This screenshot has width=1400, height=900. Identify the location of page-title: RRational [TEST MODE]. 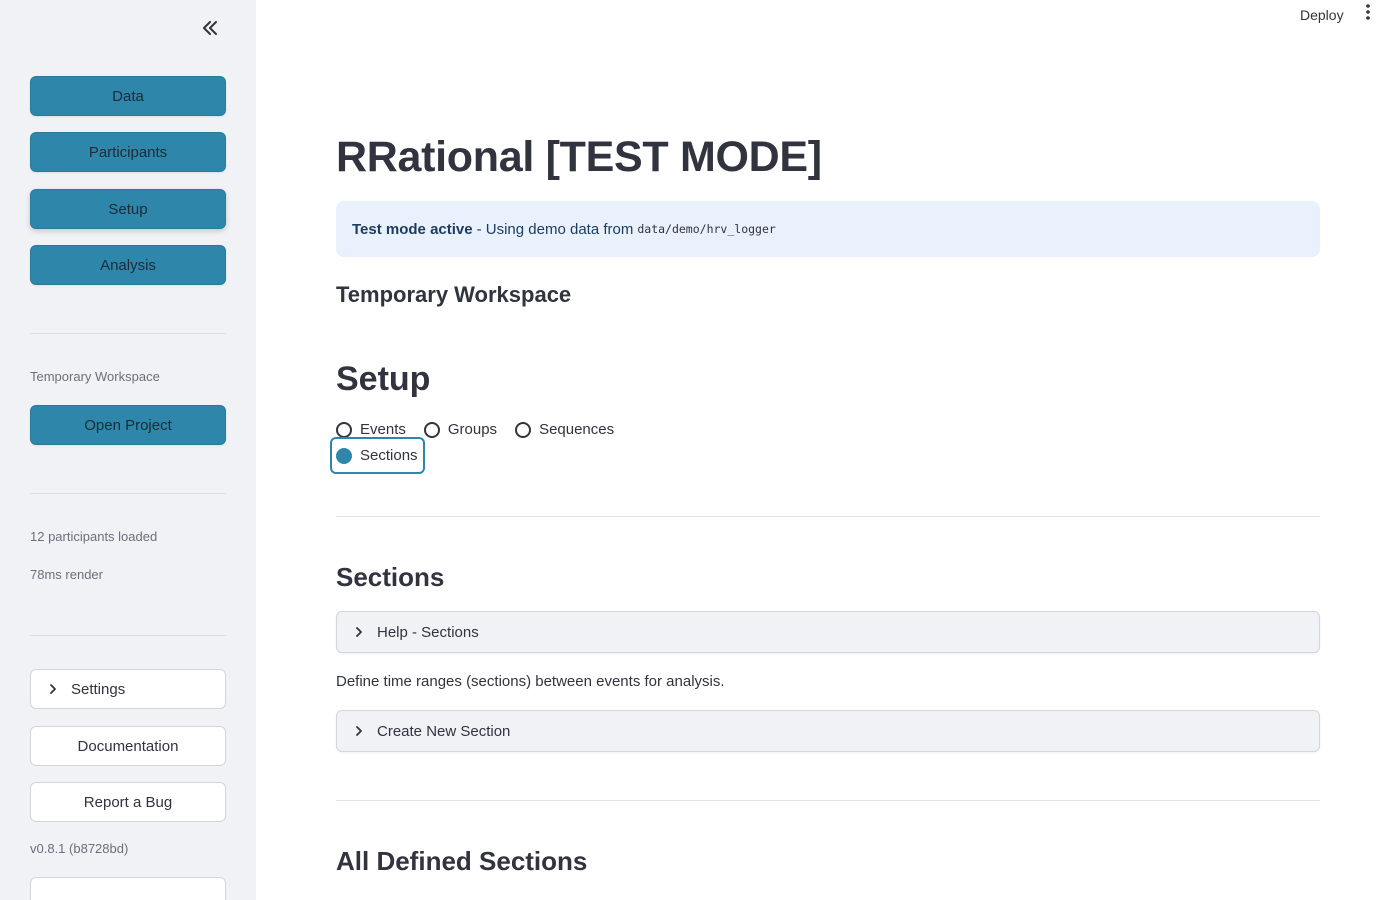
(579, 157).